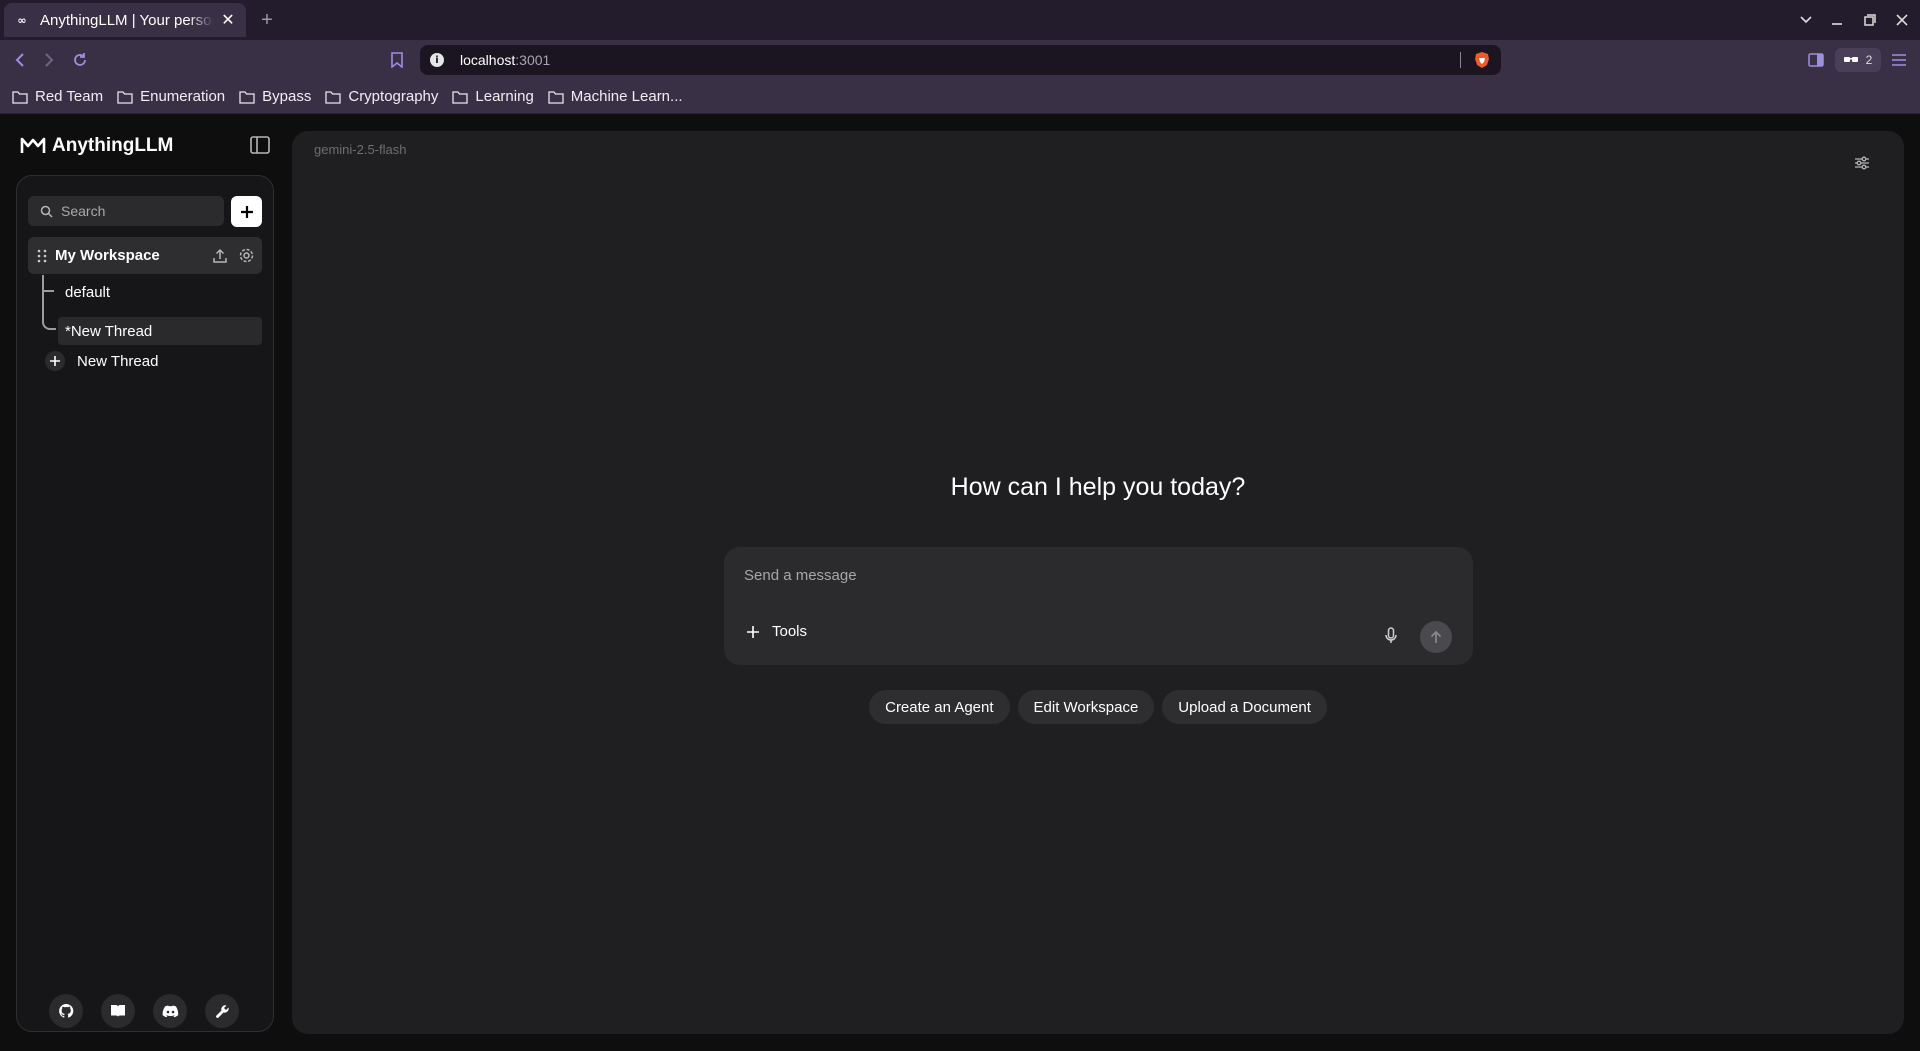 The height and width of the screenshot is (1051, 1920). I want to click on message-input, so click(1094, 575).